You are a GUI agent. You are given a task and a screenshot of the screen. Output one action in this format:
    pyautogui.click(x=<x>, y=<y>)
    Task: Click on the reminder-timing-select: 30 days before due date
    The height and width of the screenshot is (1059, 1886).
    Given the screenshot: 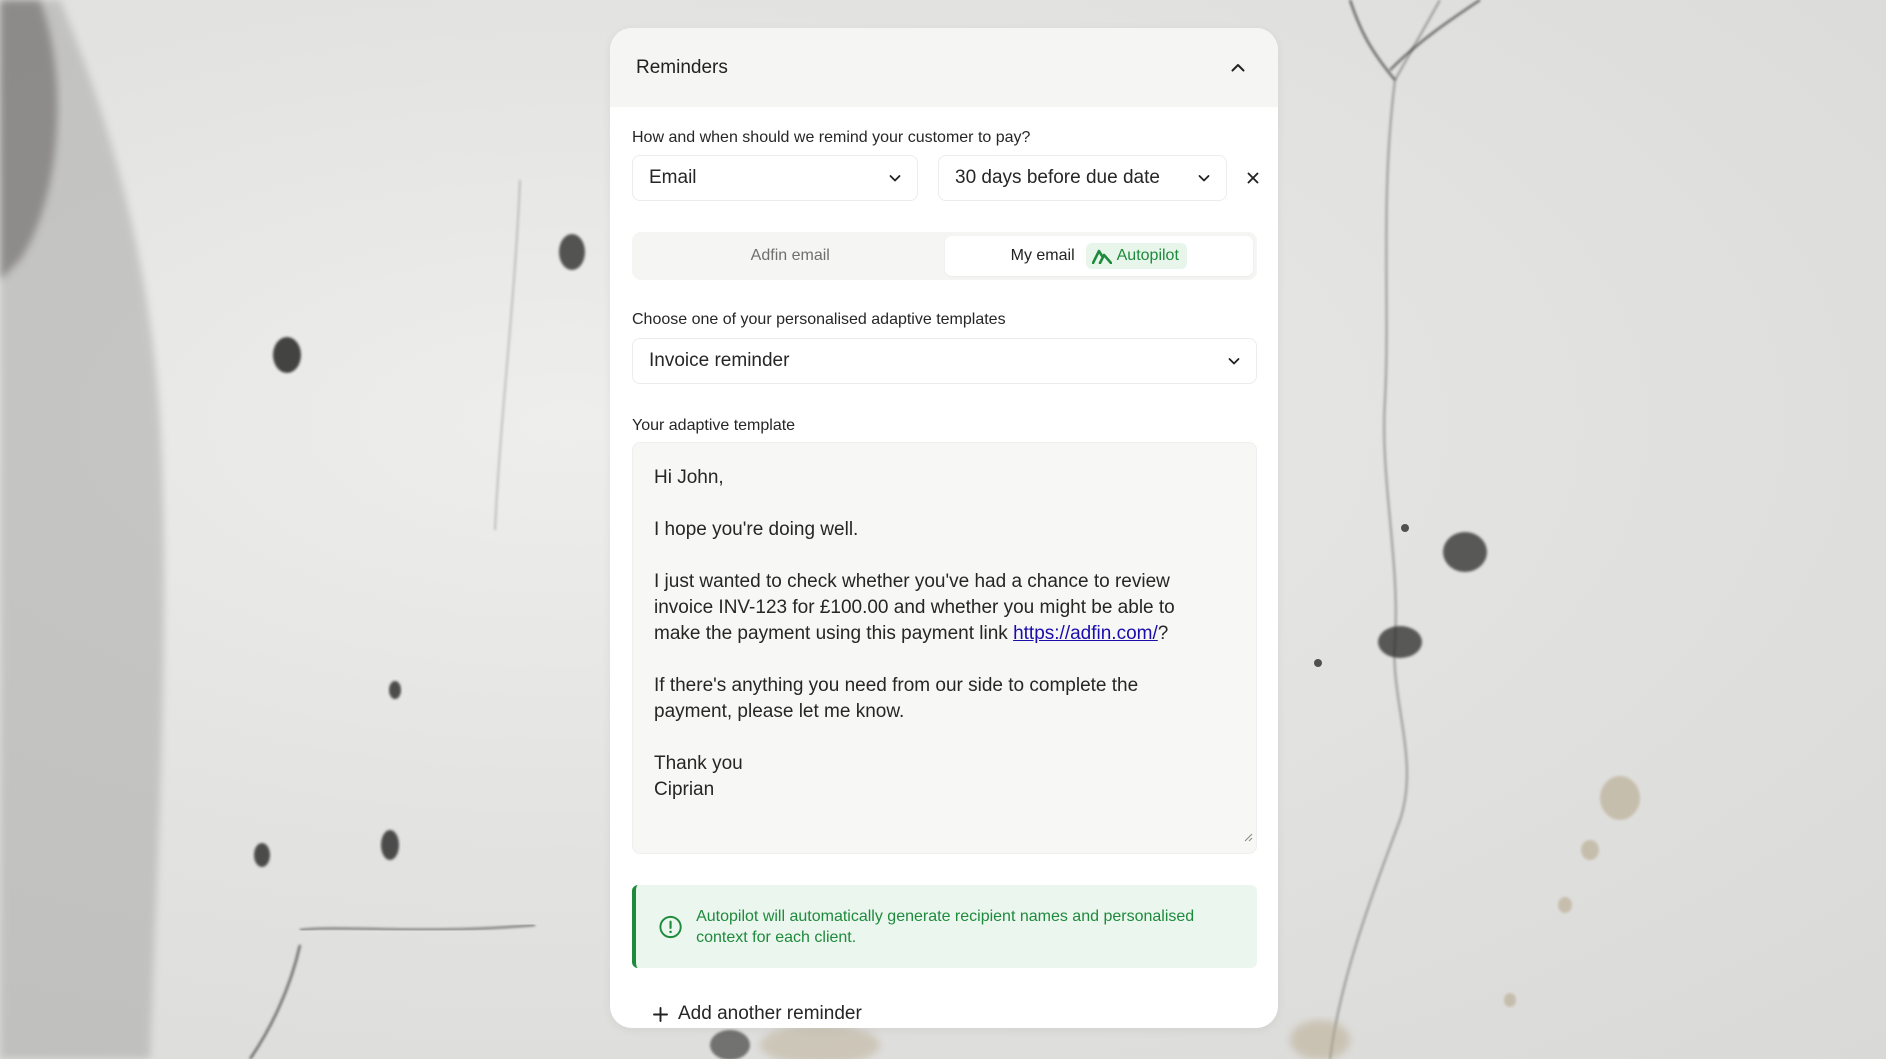 What is the action you would take?
    pyautogui.click(x=1082, y=178)
    